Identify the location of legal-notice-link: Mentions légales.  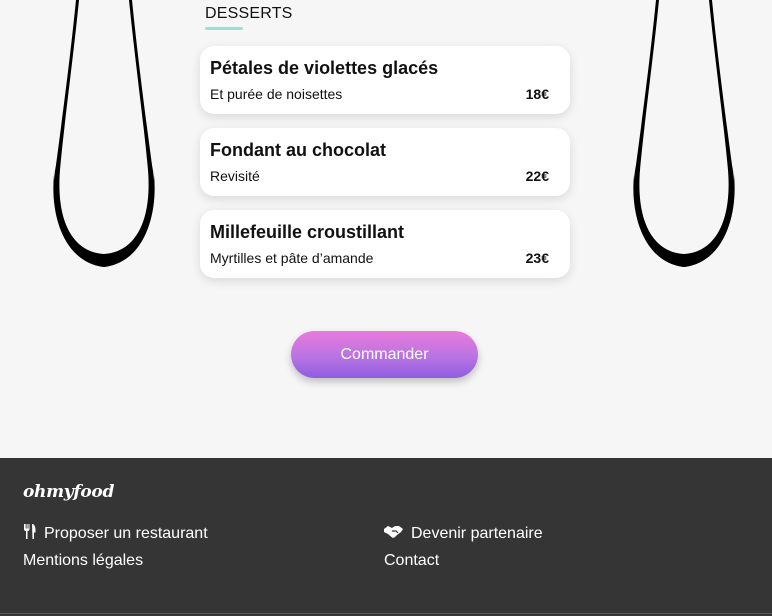
(83, 561).